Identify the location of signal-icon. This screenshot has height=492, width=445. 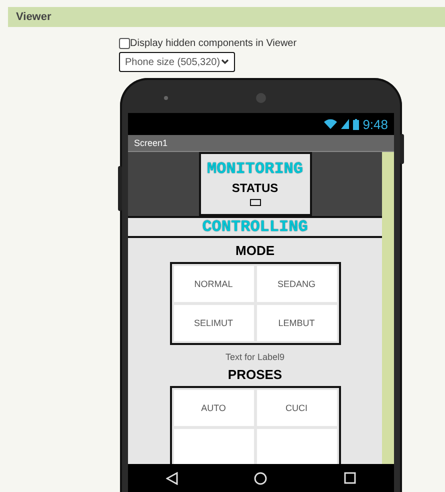
(344, 124).